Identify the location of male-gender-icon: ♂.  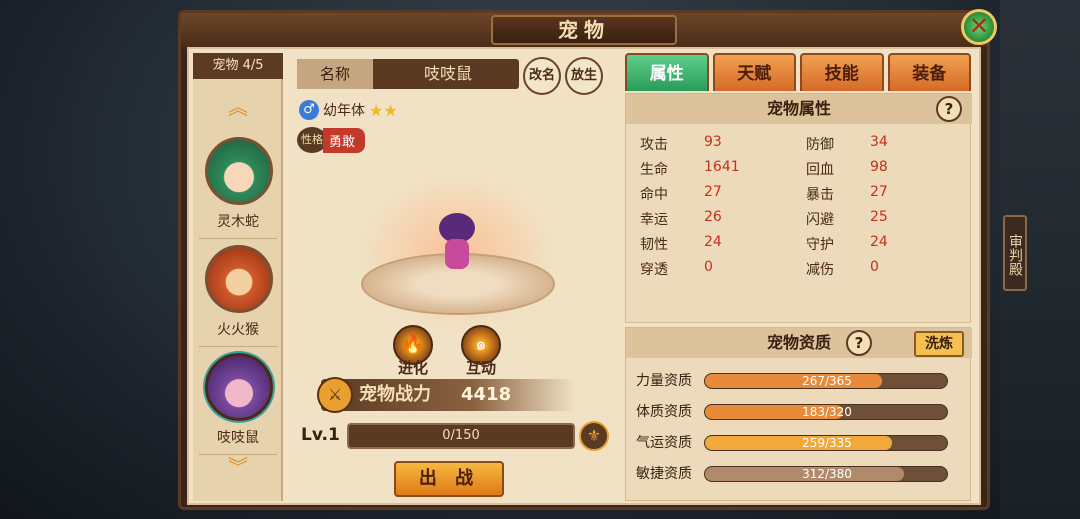
(309, 110).